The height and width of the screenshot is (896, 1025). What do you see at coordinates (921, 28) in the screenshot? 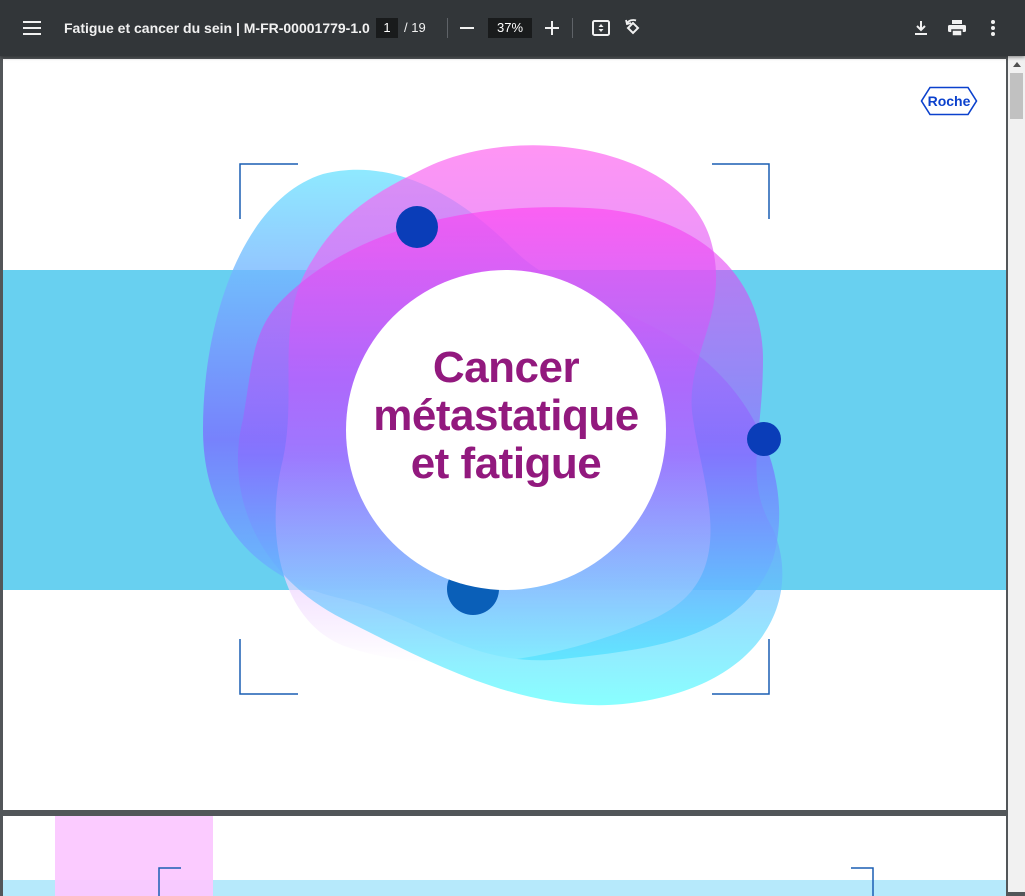
I see `download-icon` at bounding box center [921, 28].